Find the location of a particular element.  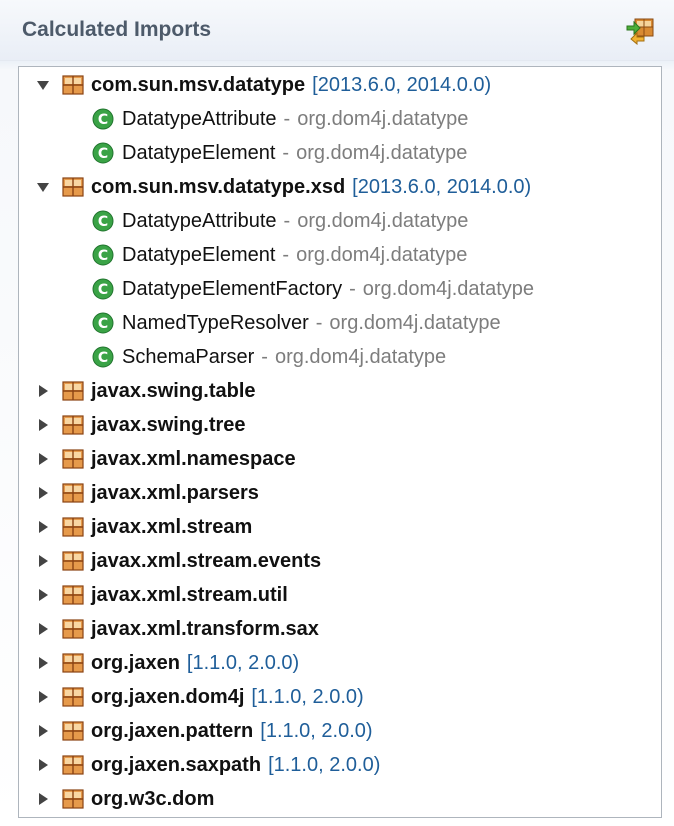

refresh-imports-button is located at coordinates (640, 30).